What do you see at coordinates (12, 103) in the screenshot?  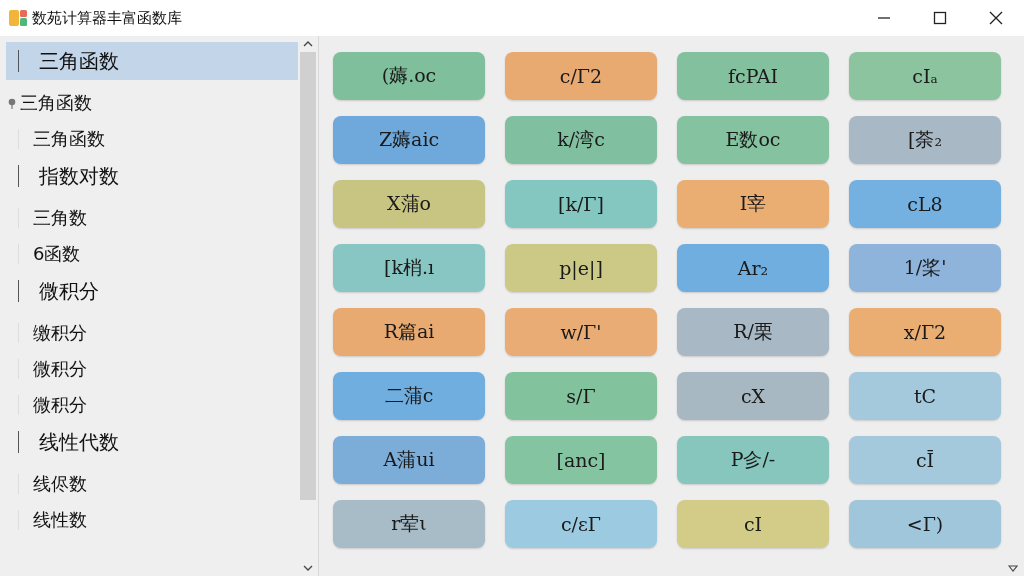 I see `pin-icon` at bounding box center [12, 103].